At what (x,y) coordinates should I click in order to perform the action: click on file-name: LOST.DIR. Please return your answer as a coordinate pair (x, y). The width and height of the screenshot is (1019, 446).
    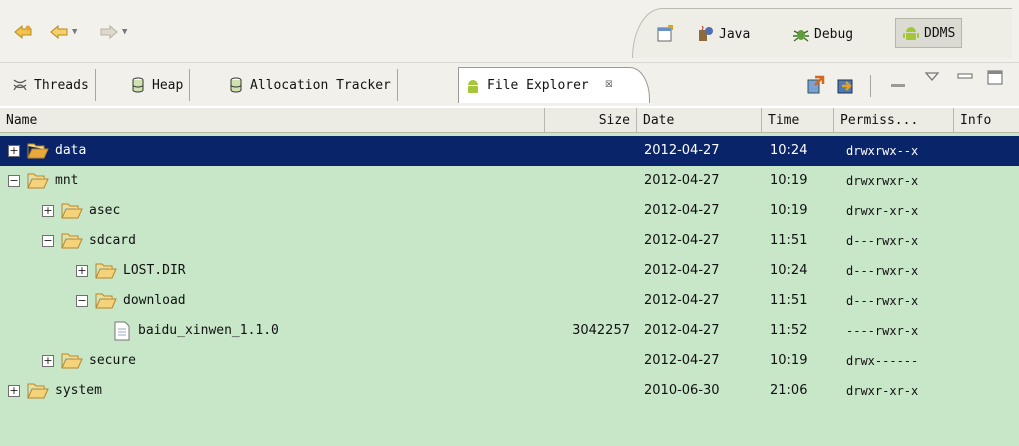
    Looking at the image, I should click on (154, 270).